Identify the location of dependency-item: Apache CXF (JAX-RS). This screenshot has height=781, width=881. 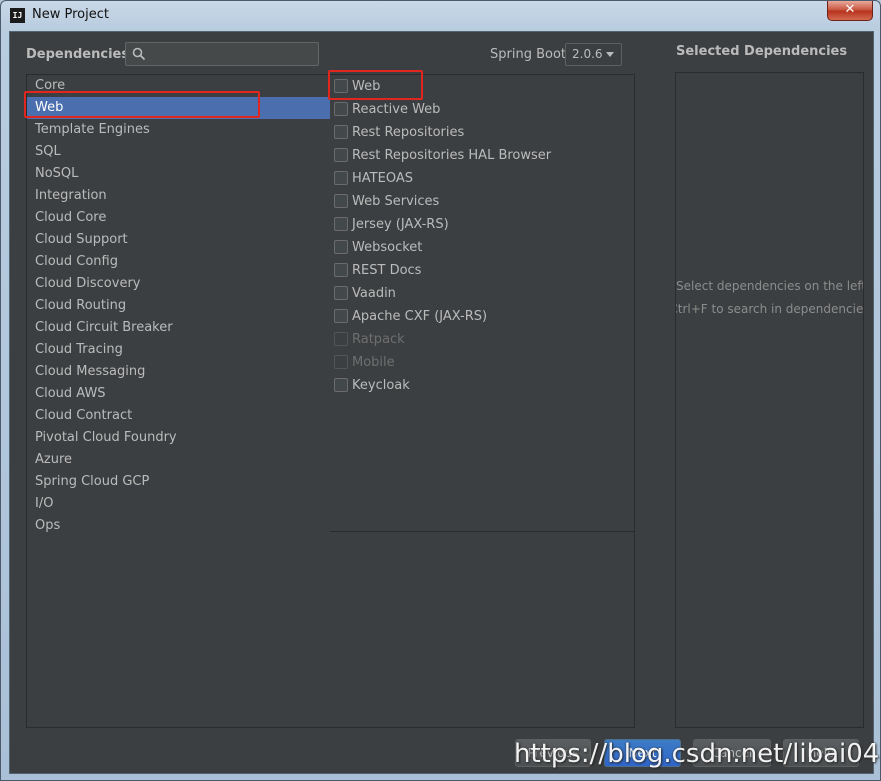
(482, 316).